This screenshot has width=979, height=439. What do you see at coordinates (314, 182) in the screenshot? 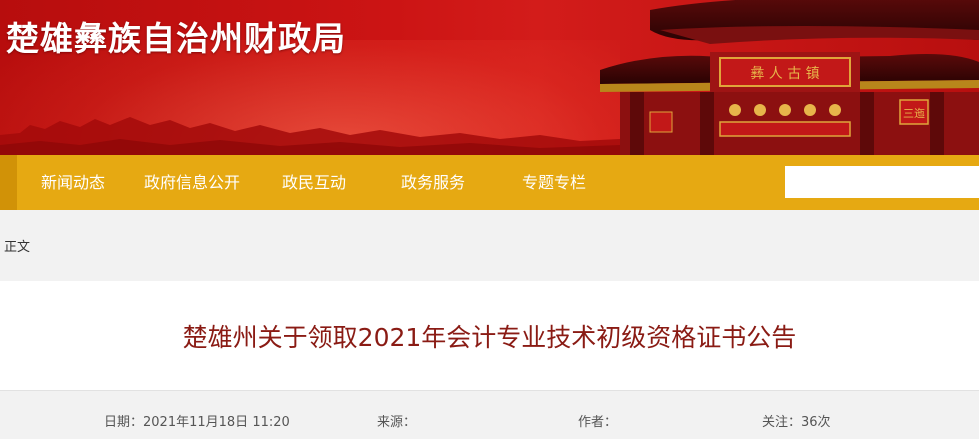
I see `nav-item-interaction: 政民互动` at bounding box center [314, 182].